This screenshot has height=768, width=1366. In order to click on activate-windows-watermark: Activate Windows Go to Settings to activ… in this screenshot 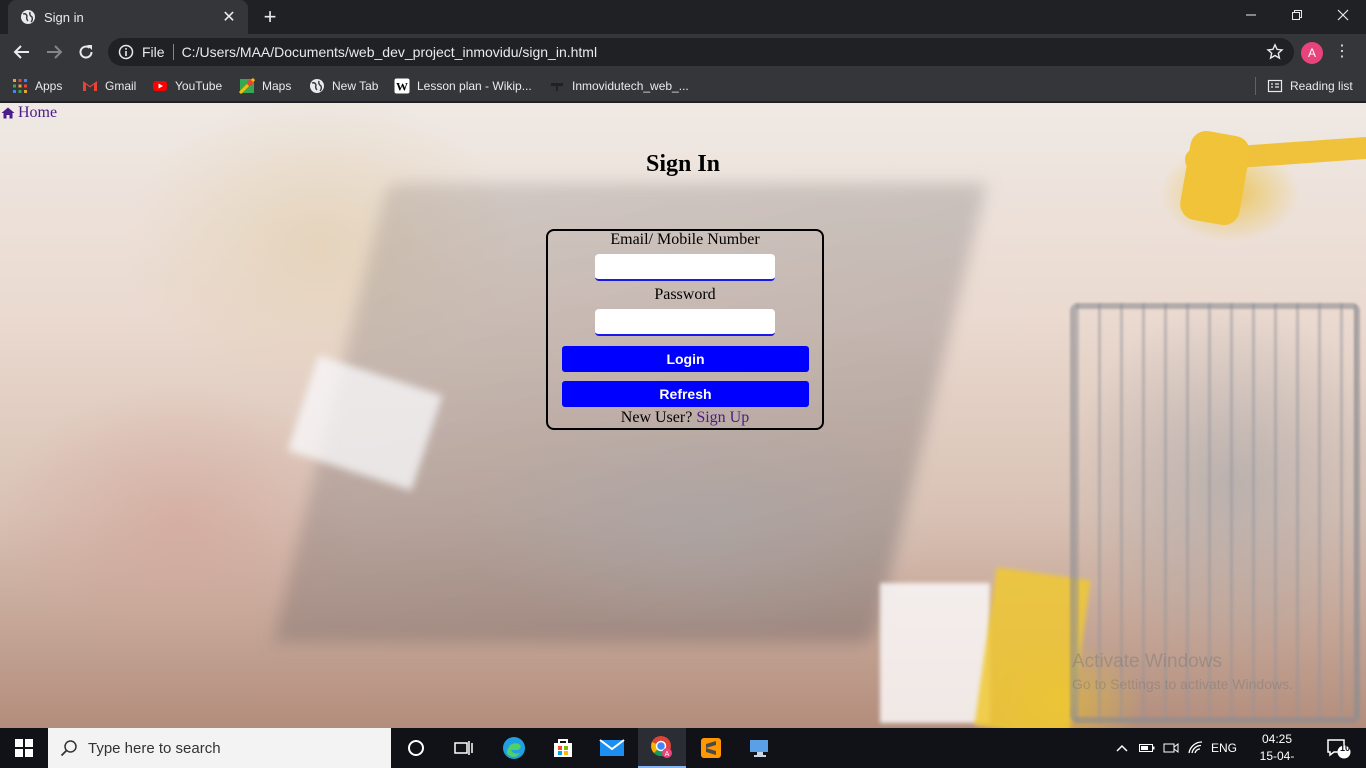, I will do `click(1182, 671)`.